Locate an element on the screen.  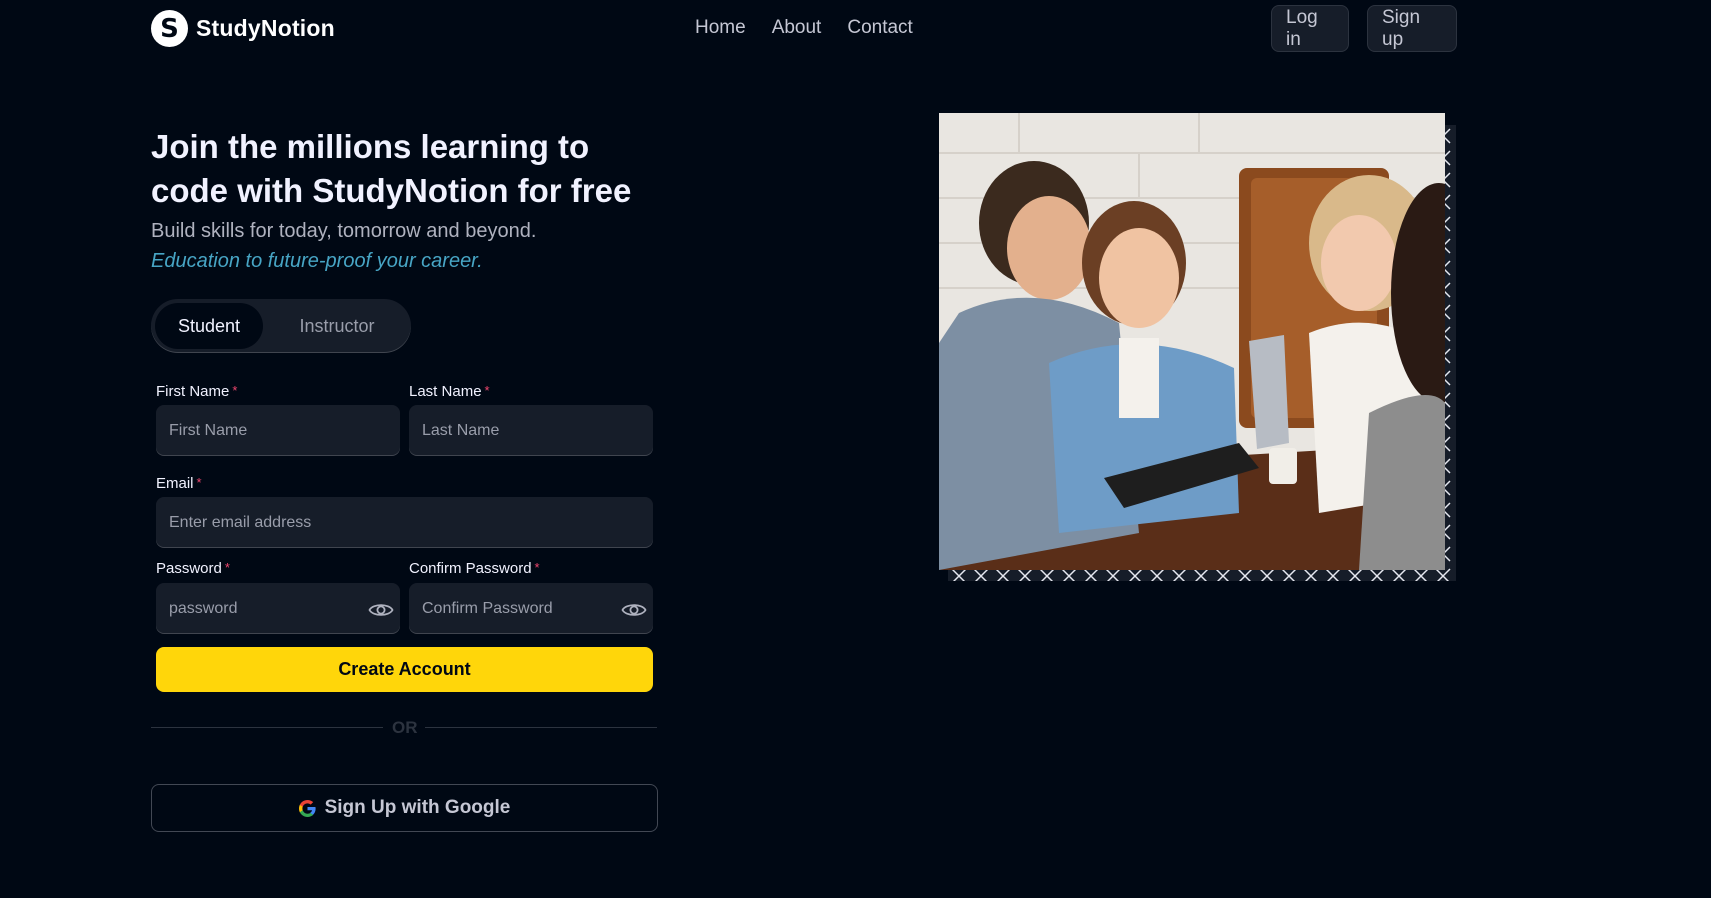
create-account-button: Create Account is located at coordinates (404, 669).